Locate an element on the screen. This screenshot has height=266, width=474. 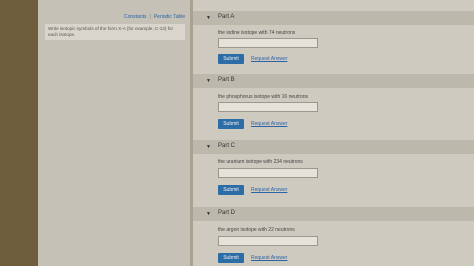
part-a-request-answer-link: Request Answer is located at coordinates (269, 59).